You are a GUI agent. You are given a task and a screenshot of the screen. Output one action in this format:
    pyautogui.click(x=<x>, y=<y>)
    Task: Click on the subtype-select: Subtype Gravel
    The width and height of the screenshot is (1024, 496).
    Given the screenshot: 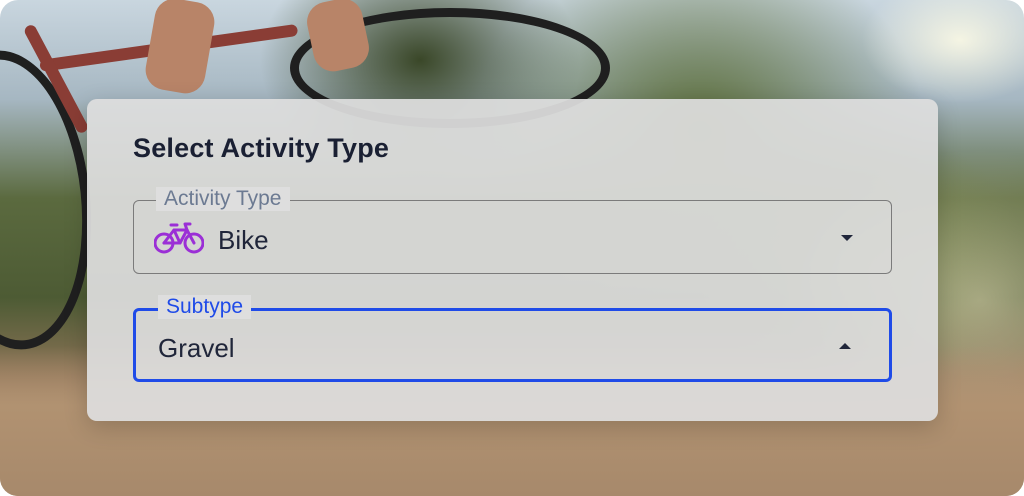 What is the action you would take?
    pyautogui.click(x=512, y=338)
    